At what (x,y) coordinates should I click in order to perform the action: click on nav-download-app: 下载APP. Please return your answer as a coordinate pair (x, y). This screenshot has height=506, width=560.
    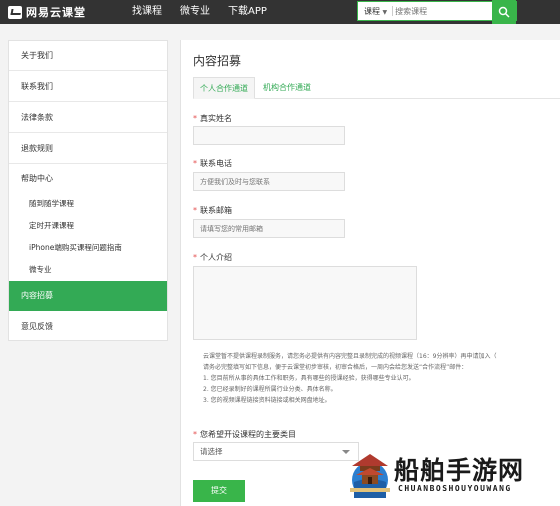
    Looking at the image, I should click on (247, 12).